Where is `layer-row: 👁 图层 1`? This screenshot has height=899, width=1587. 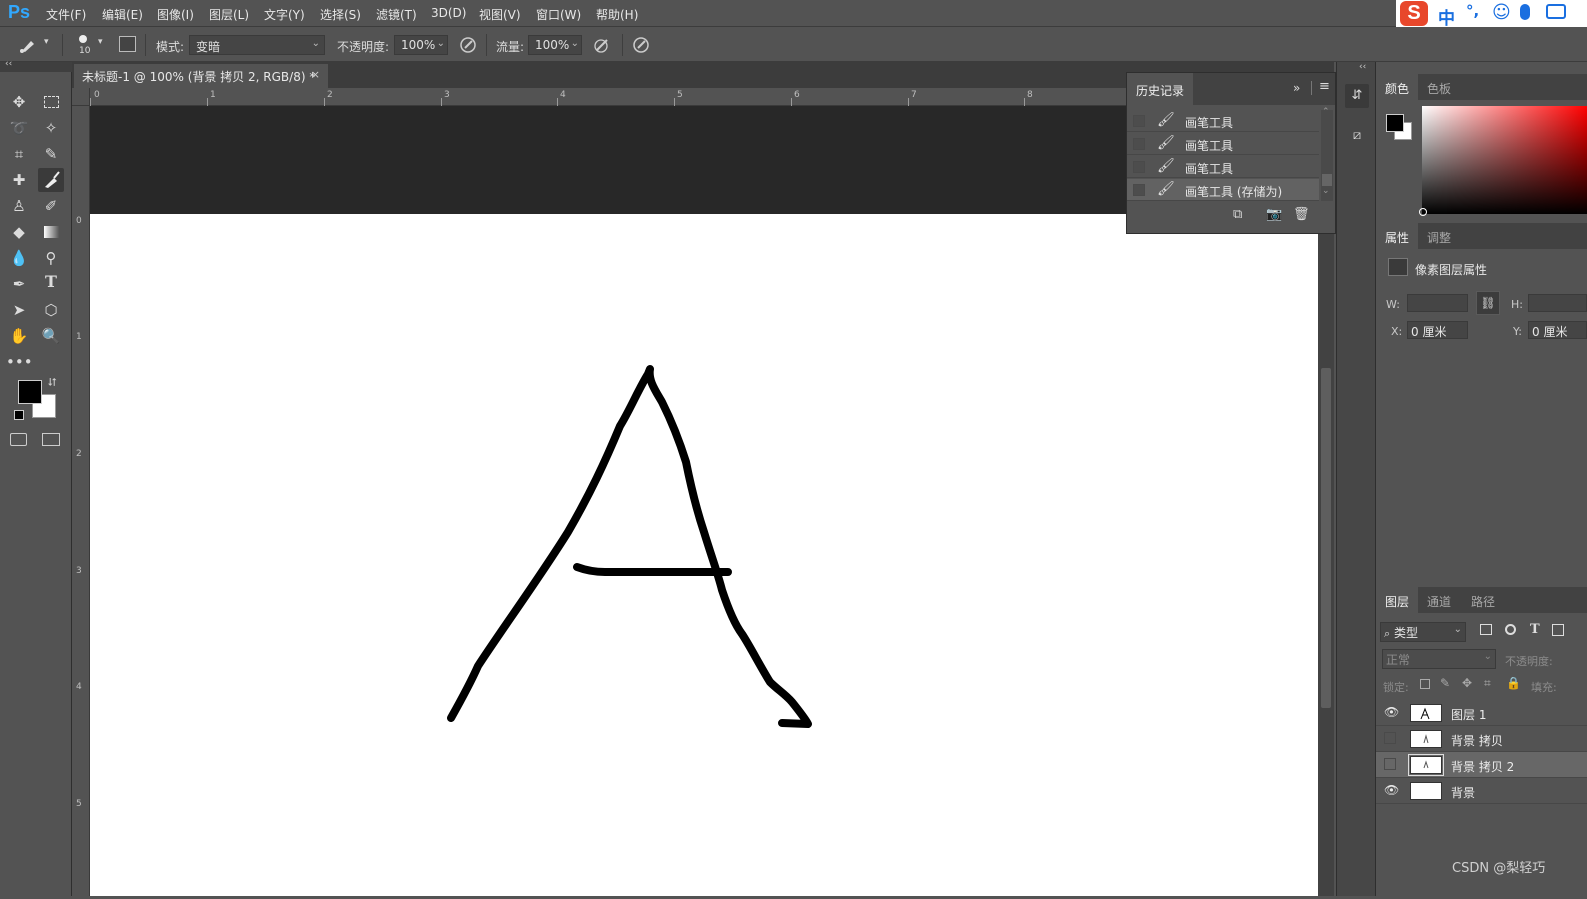 layer-row: 👁 图层 1 is located at coordinates (1481, 713).